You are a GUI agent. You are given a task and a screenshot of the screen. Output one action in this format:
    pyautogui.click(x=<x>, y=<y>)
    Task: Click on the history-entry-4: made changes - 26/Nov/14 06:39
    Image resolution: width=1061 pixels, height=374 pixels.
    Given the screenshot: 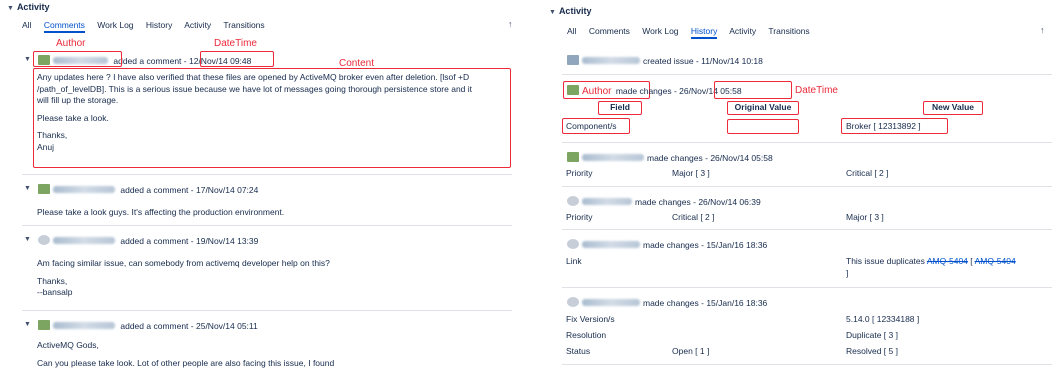 What is the action you would take?
    pyautogui.click(x=664, y=201)
    